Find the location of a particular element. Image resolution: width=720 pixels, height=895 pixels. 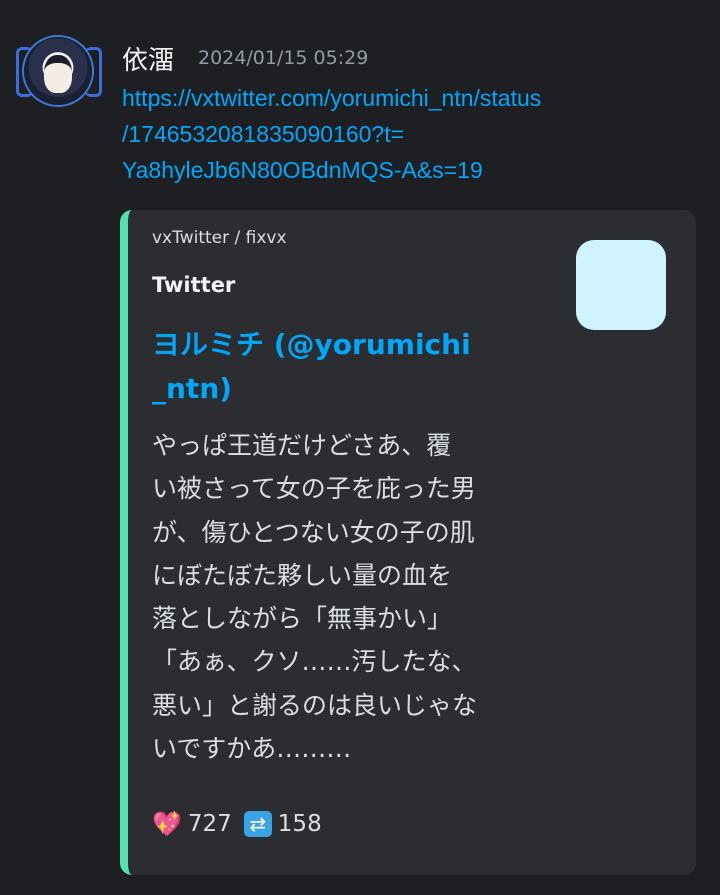

link-line: Ya8hyleJb6N80OBdnMQS-A&s=19 is located at coordinates (302, 170).